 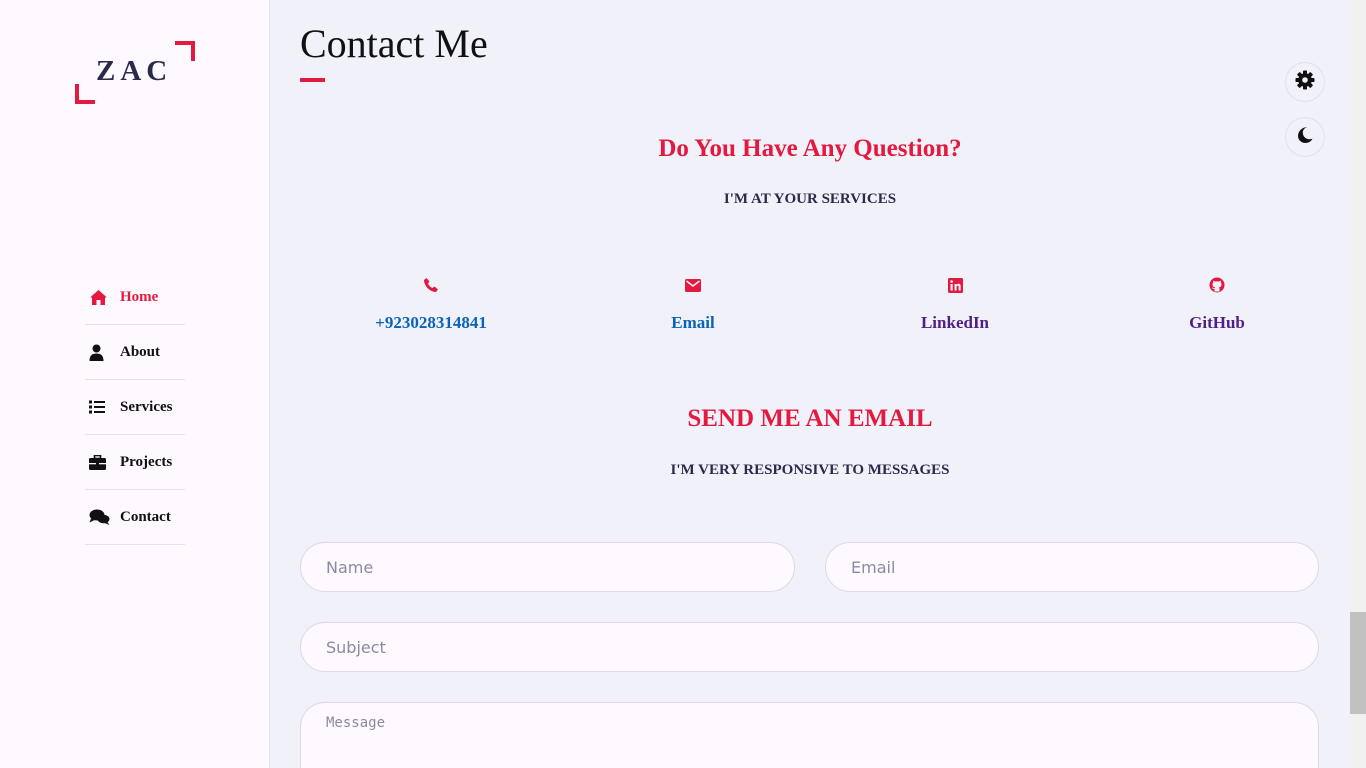 I want to click on contact-linkedin-label: LinkedIn, so click(x=955, y=323).